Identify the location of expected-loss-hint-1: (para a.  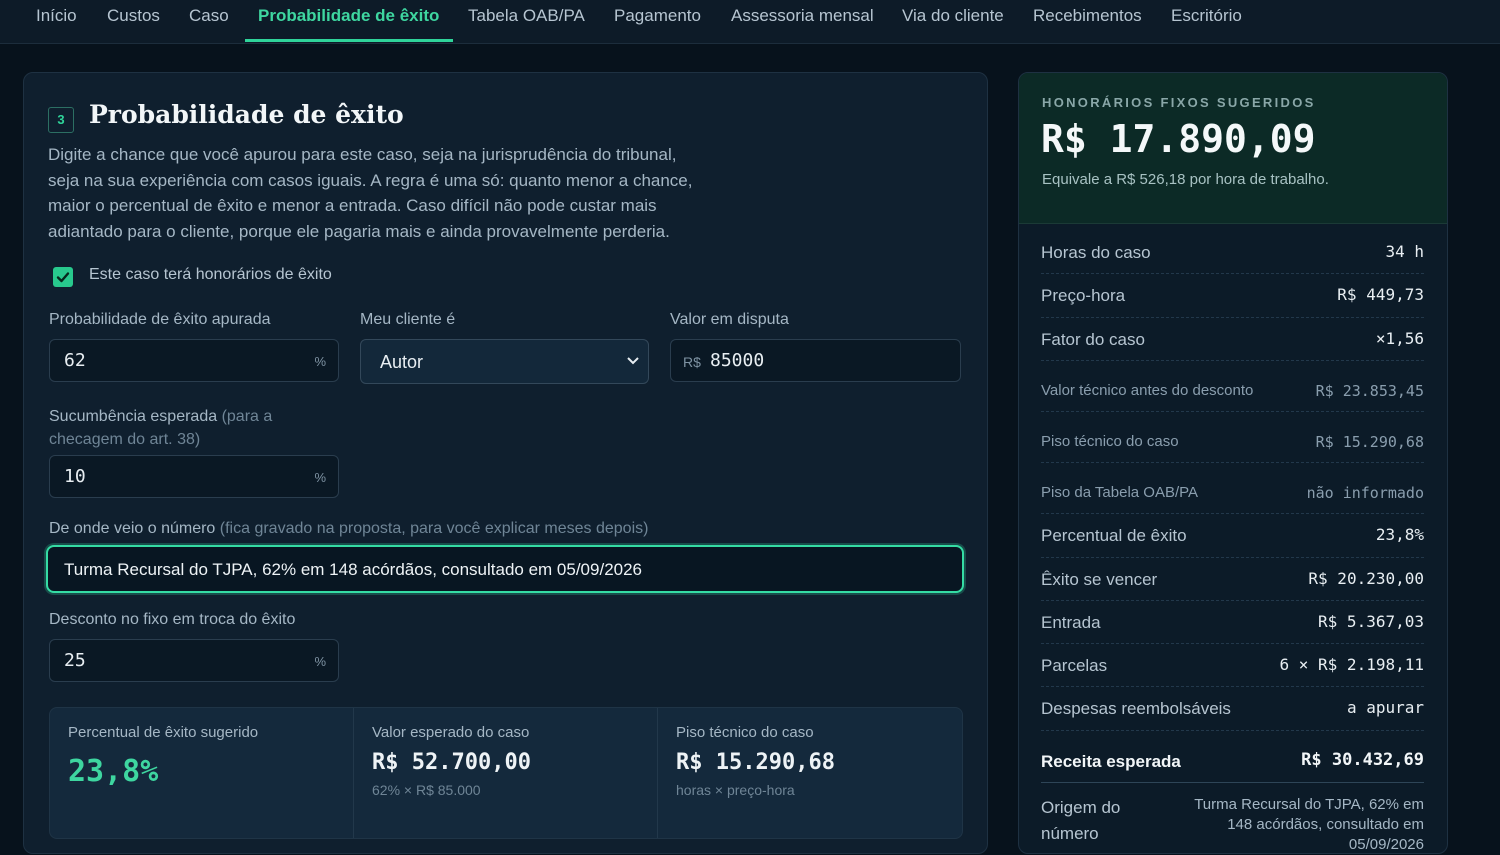
(247, 416).